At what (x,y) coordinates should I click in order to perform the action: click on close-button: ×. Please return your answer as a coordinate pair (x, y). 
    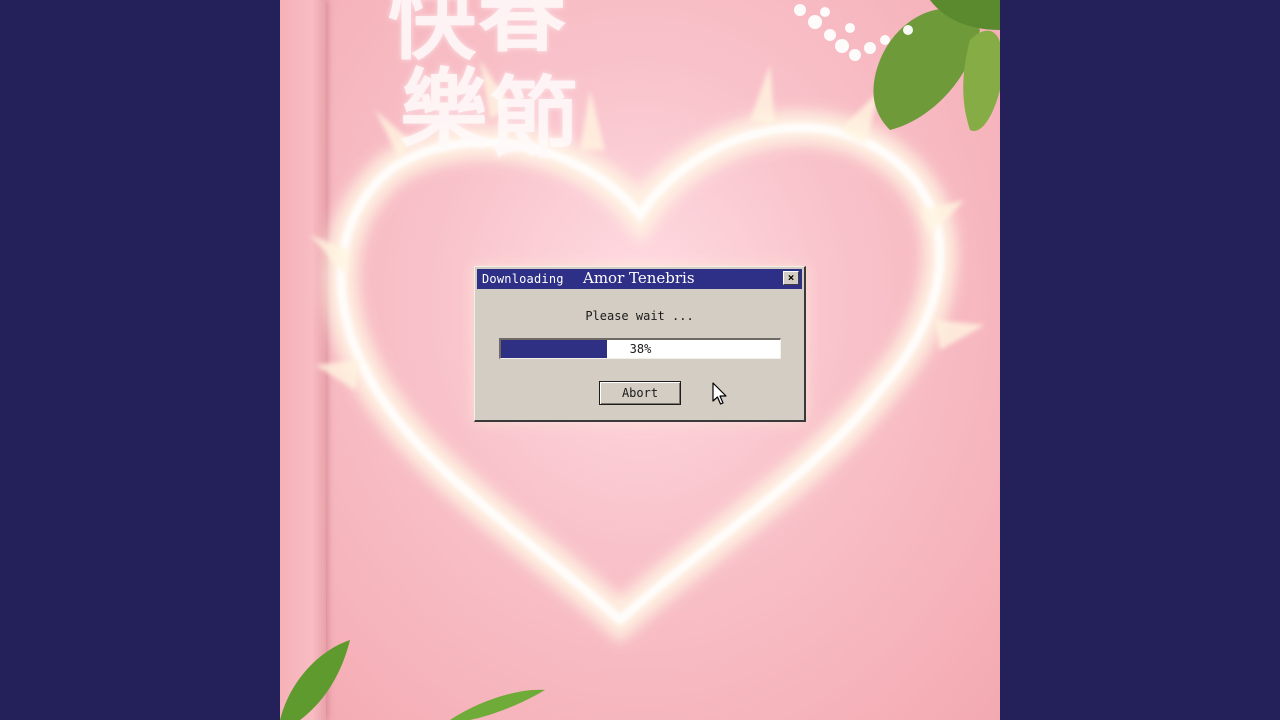
    Looking at the image, I should click on (791, 278).